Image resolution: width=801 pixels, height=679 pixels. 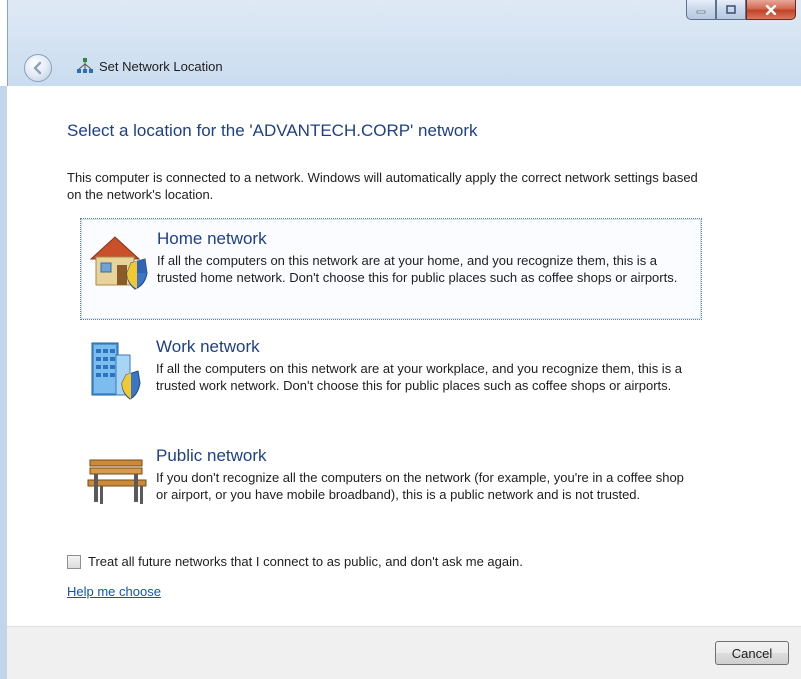 I want to click on maximize-icon, so click(x=731, y=9).